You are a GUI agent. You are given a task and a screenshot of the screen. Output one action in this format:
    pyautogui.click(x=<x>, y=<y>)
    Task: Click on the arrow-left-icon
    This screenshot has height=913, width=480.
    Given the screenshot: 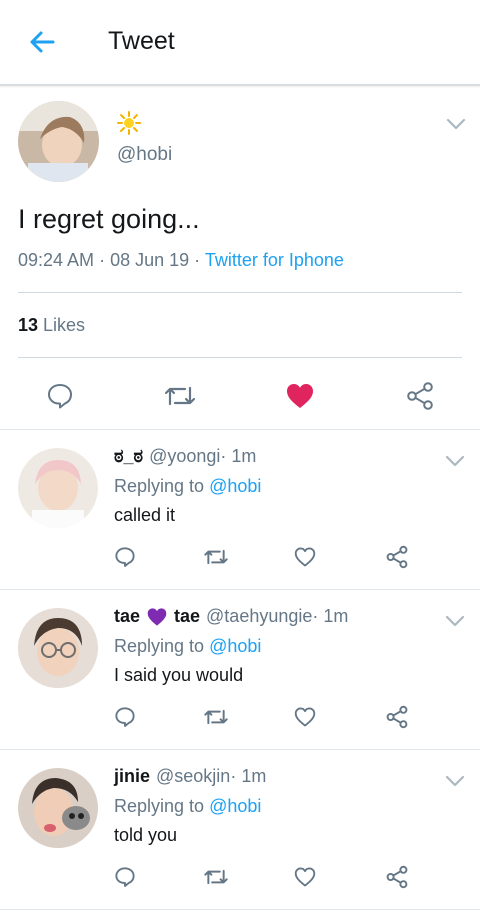 What is the action you would take?
    pyautogui.click(x=42, y=42)
    